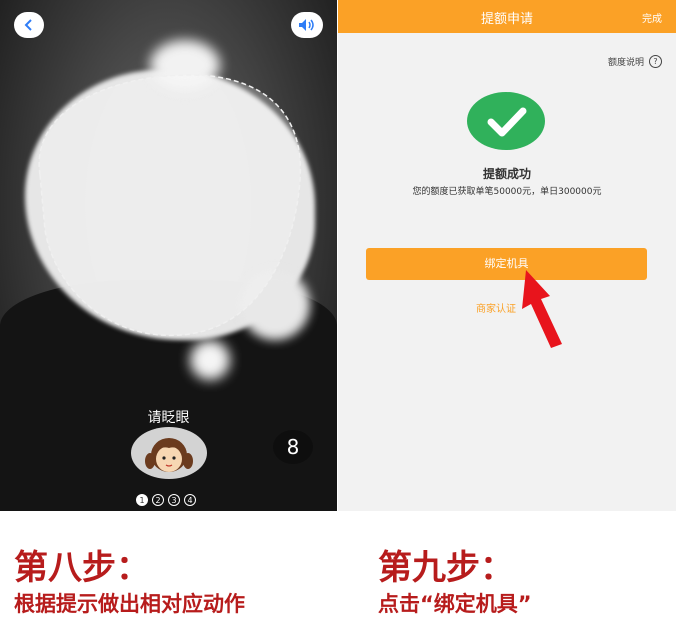  What do you see at coordinates (446, 568) in the screenshot?
I see `step-nine-title: 第九步：` at bounding box center [446, 568].